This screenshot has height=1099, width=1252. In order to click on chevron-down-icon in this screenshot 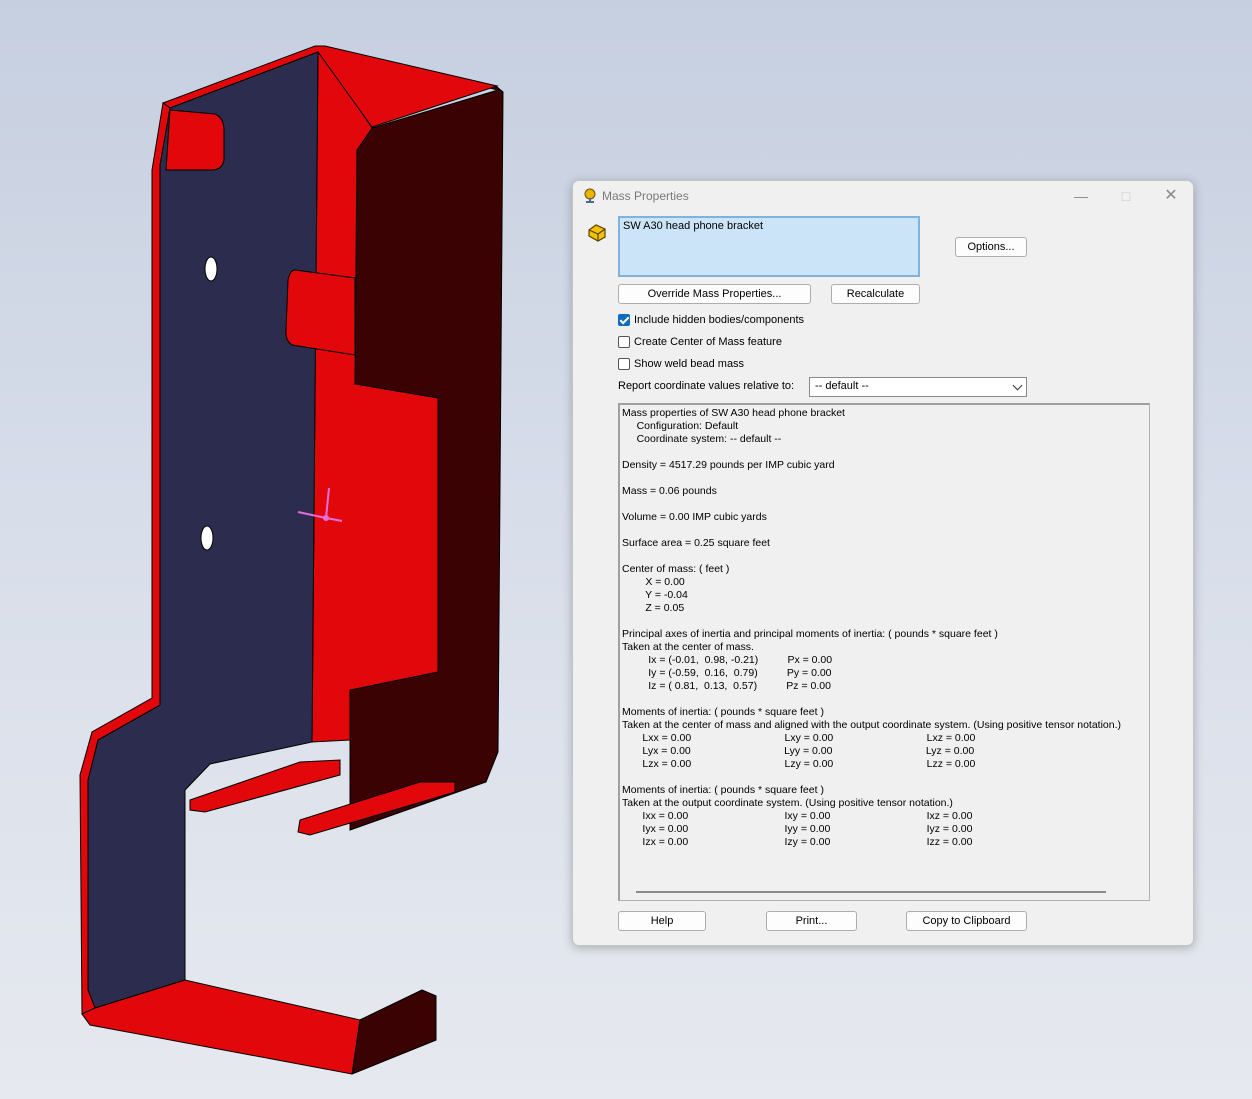, I will do `click(1017, 385)`.